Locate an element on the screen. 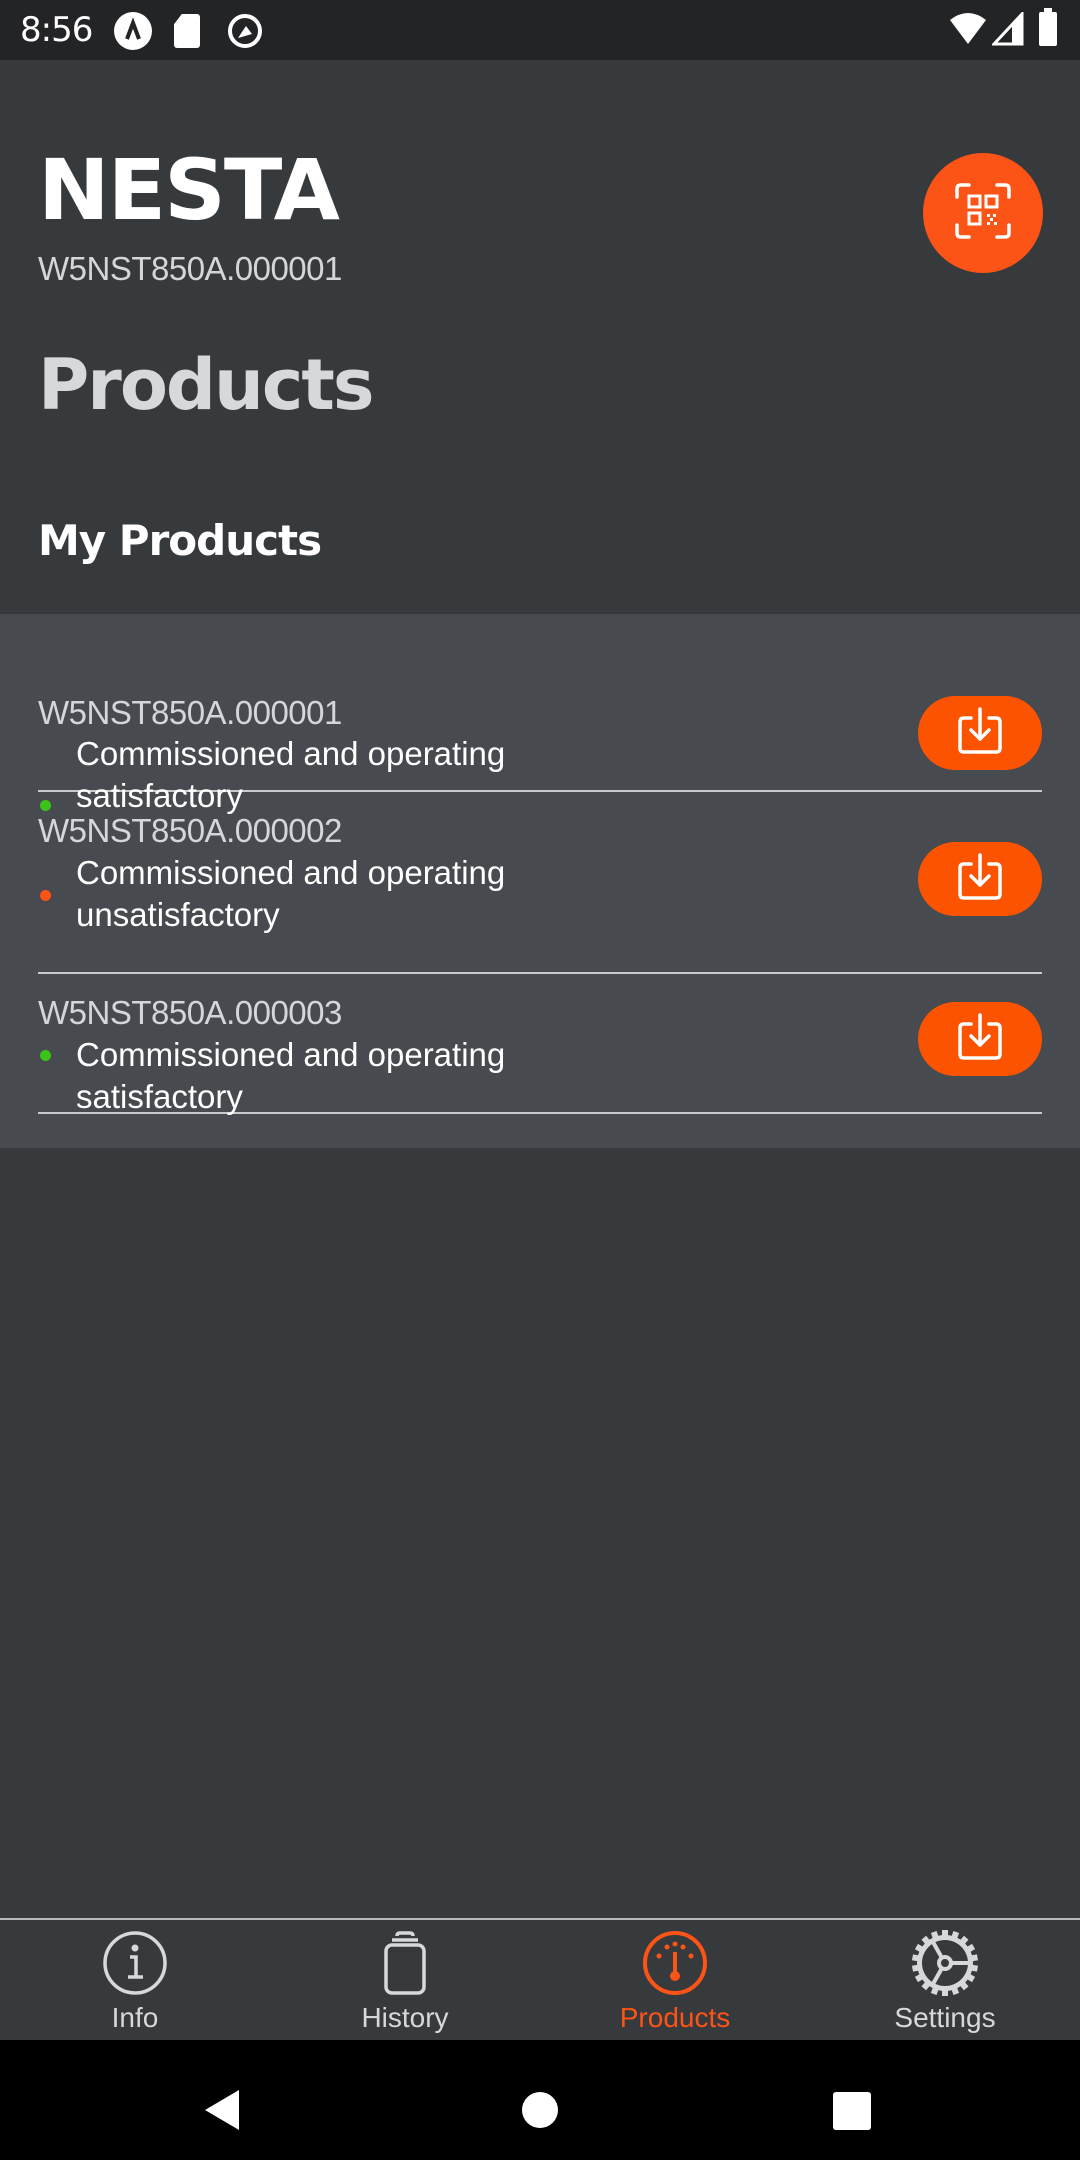  product-status: Commissioned and operating satisfactory is located at coordinates (291, 1075).